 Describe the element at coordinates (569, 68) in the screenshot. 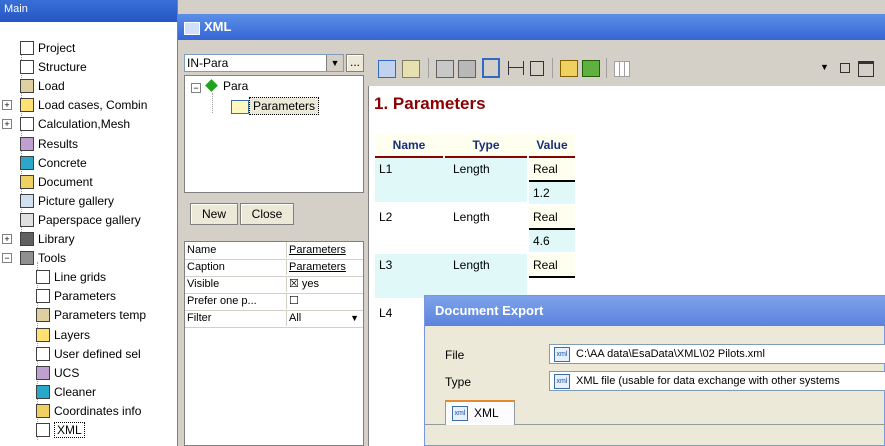

I see `export-icon` at that location.